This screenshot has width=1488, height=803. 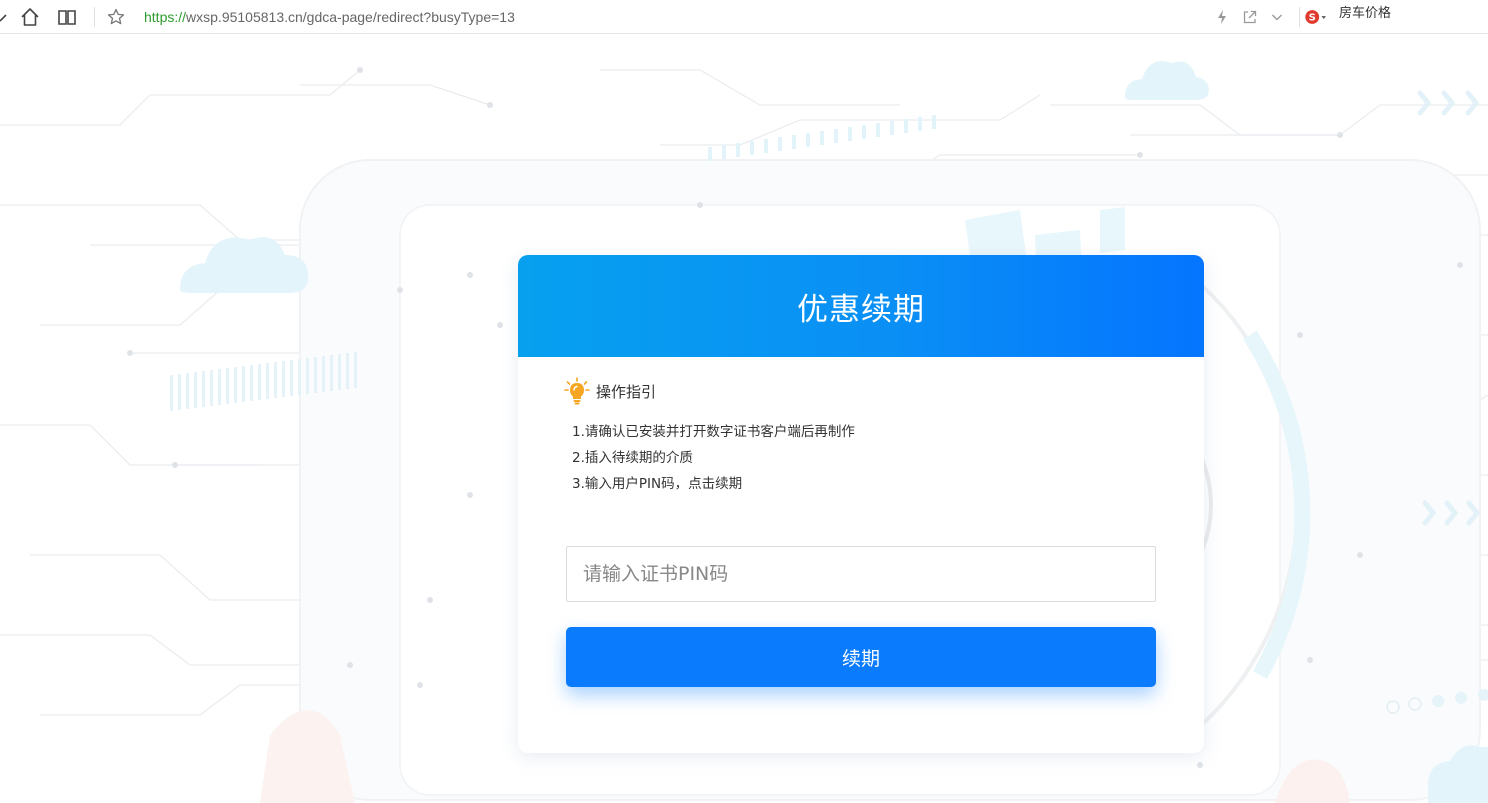 I want to click on renew-button: 续期, so click(x=861, y=657).